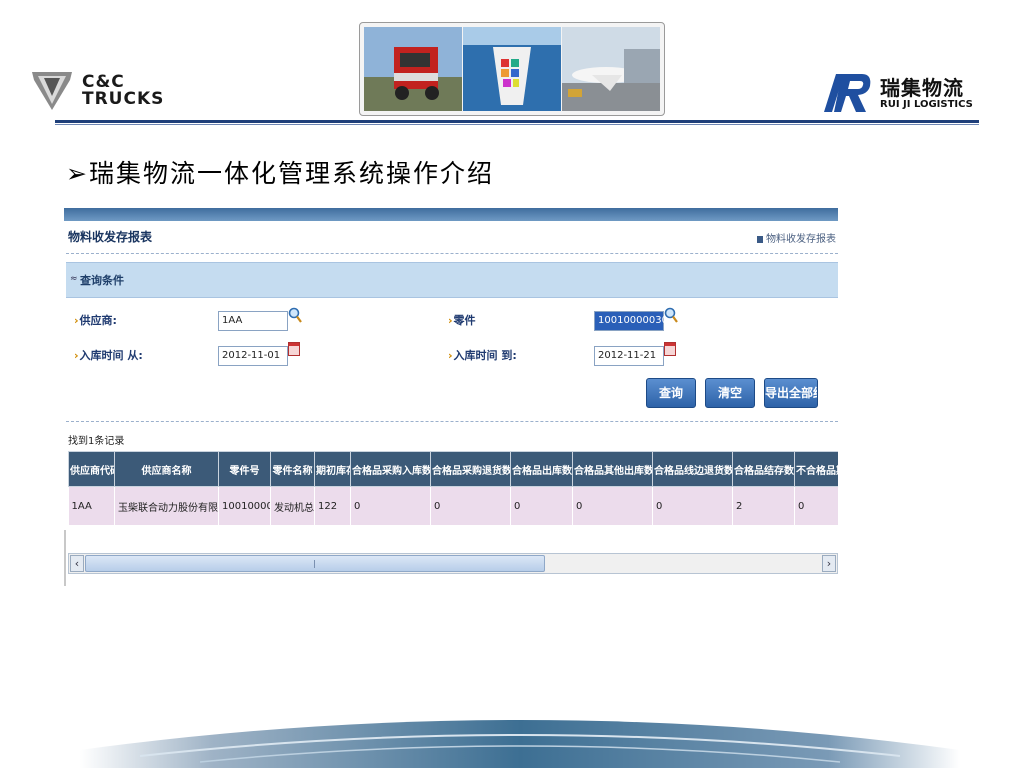  I want to click on col-header: 供应商名称, so click(166, 469).